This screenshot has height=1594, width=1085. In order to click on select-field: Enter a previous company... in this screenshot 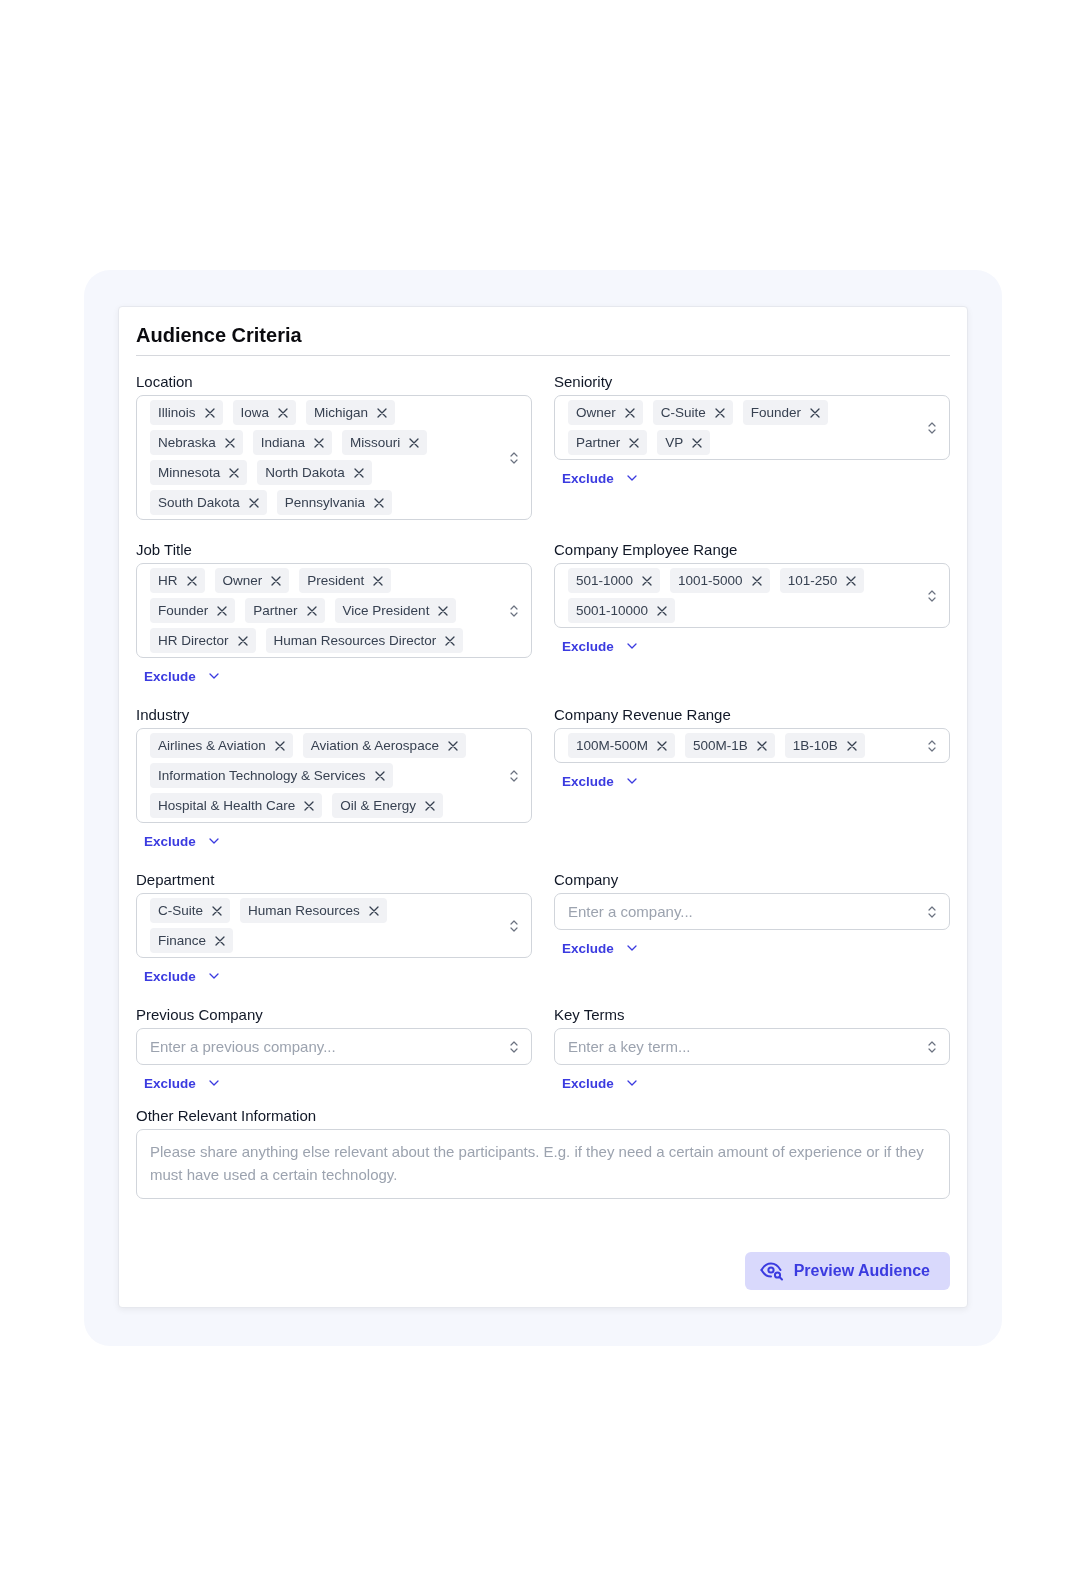, I will do `click(334, 1046)`.